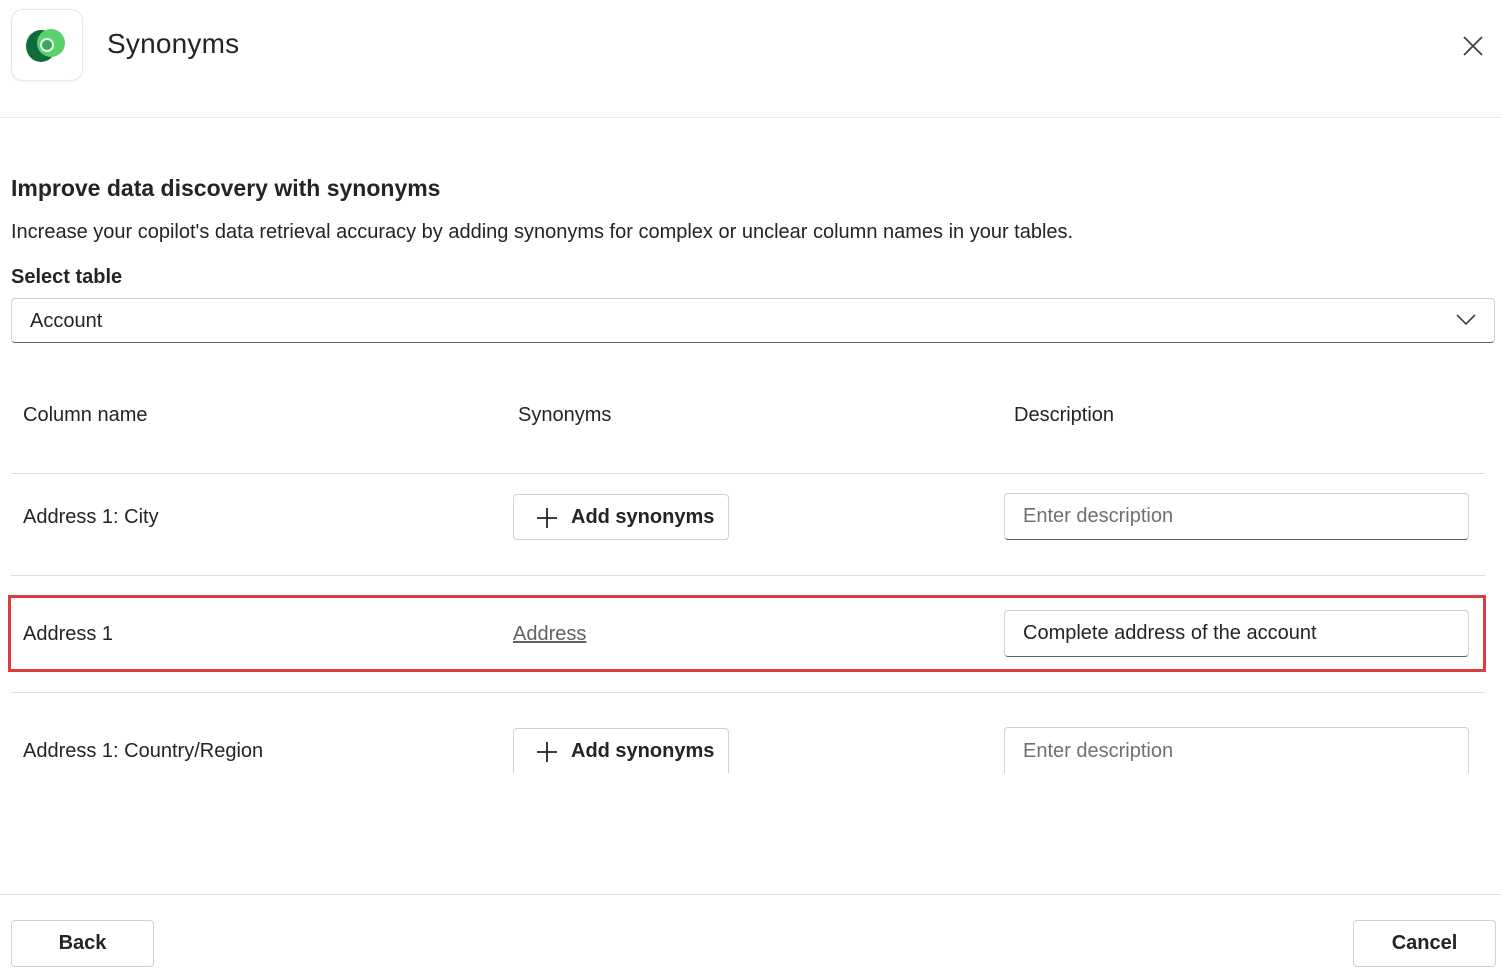 The image size is (1501, 977). Describe the element at coordinates (750, 894) in the screenshot. I see `footer-divider` at that location.